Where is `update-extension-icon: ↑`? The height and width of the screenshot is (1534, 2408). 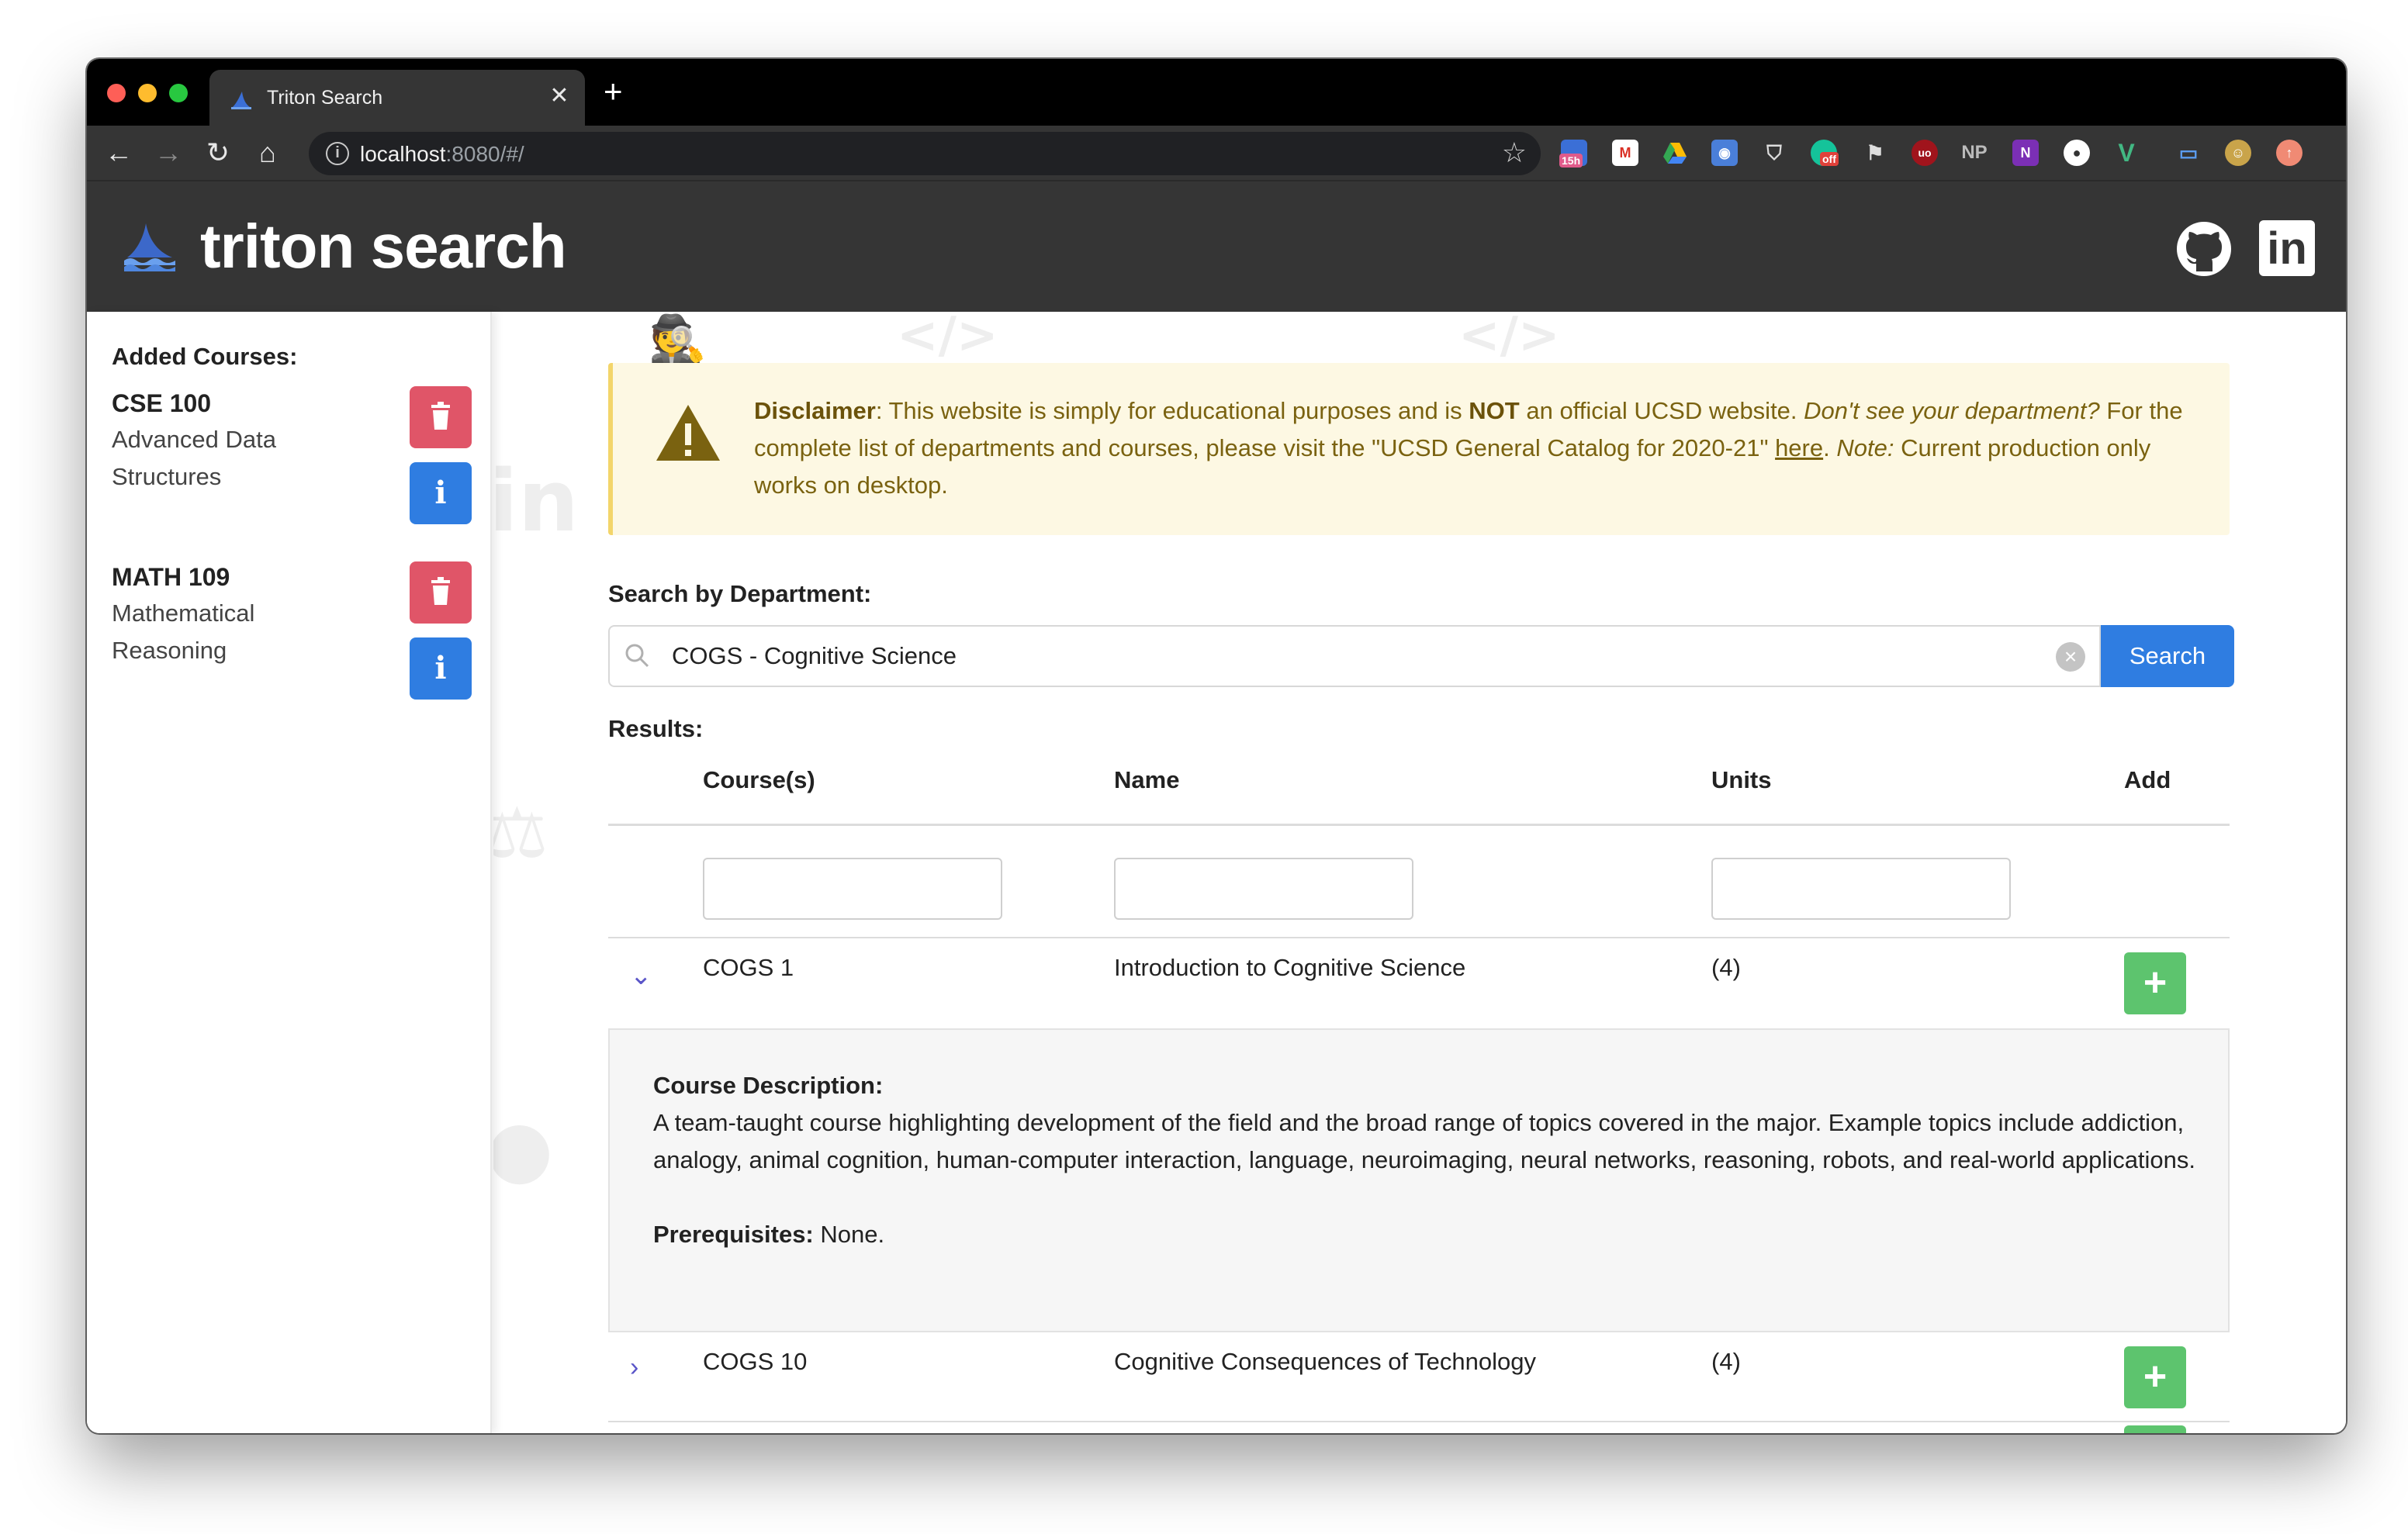 update-extension-icon: ↑ is located at coordinates (2289, 153).